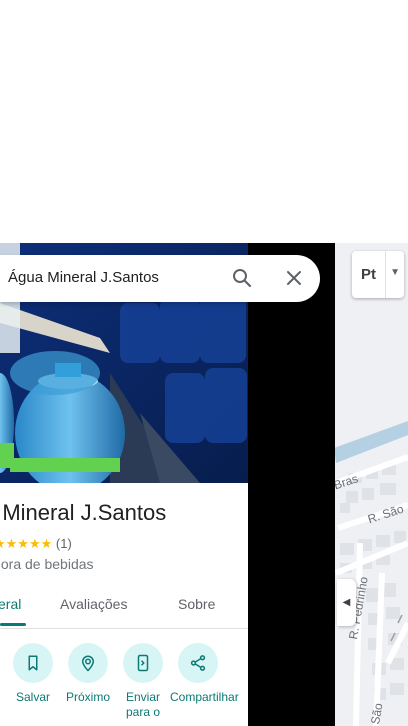 The height and width of the screenshot is (726, 408). What do you see at coordinates (294, 278) in the screenshot?
I see `close-icon` at bounding box center [294, 278].